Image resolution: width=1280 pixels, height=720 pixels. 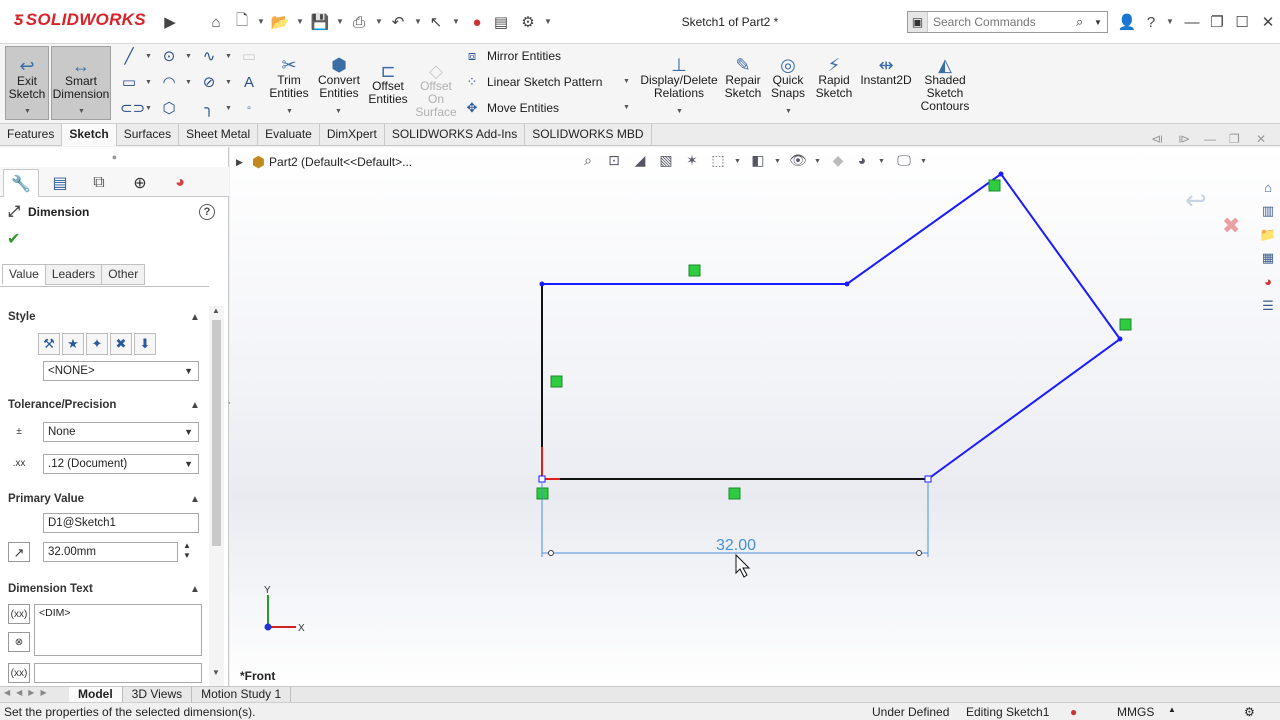 I want to click on inspection-dimension-icon: (xx), so click(x=19, y=673).